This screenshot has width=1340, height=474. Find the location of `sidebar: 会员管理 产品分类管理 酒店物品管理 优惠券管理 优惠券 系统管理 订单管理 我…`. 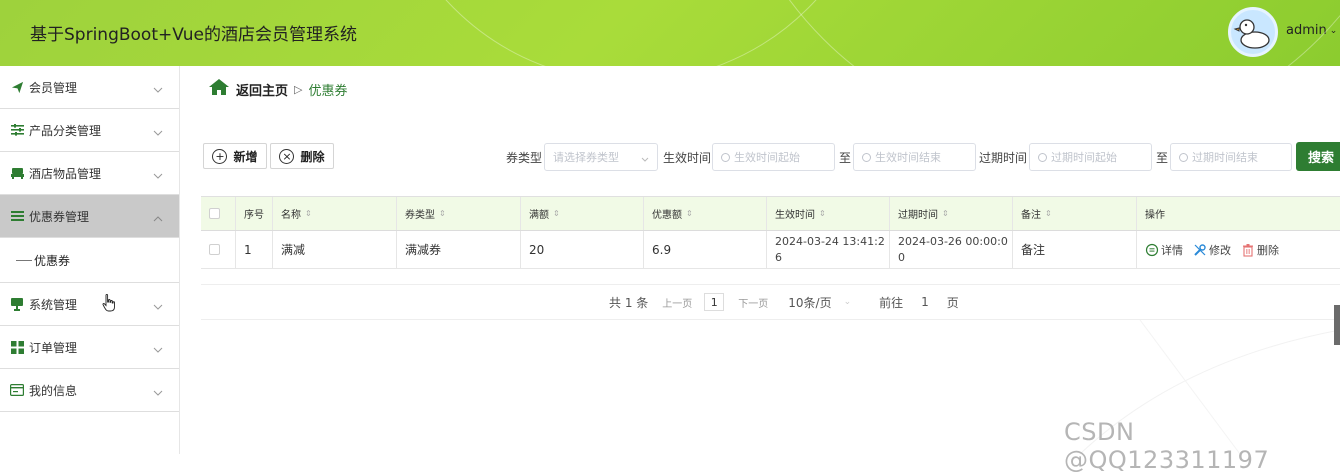

sidebar: 会员管理 产品分类管理 酒店物品管理 优惠券管理 优惠券 系统管理 订单管理 我… is located at coordinates (90, 260).